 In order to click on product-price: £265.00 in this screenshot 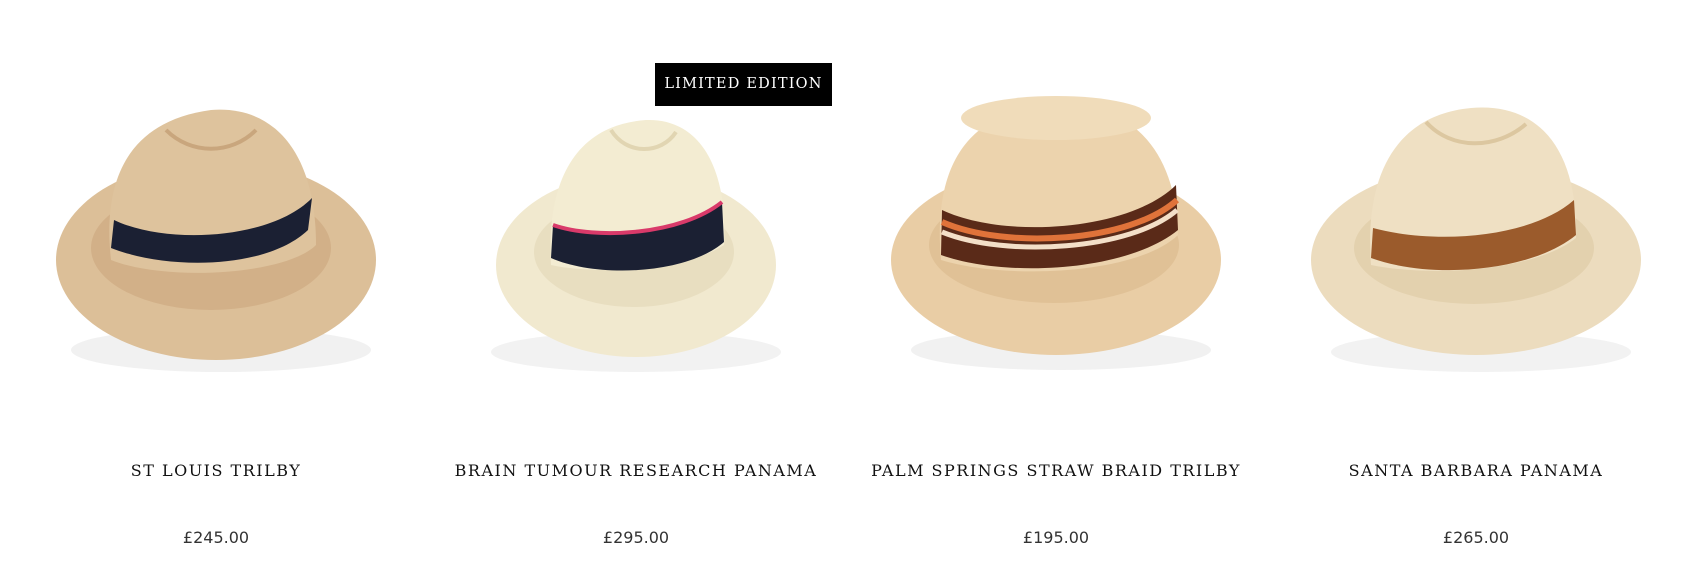, I will do `click(1476, 537)`.